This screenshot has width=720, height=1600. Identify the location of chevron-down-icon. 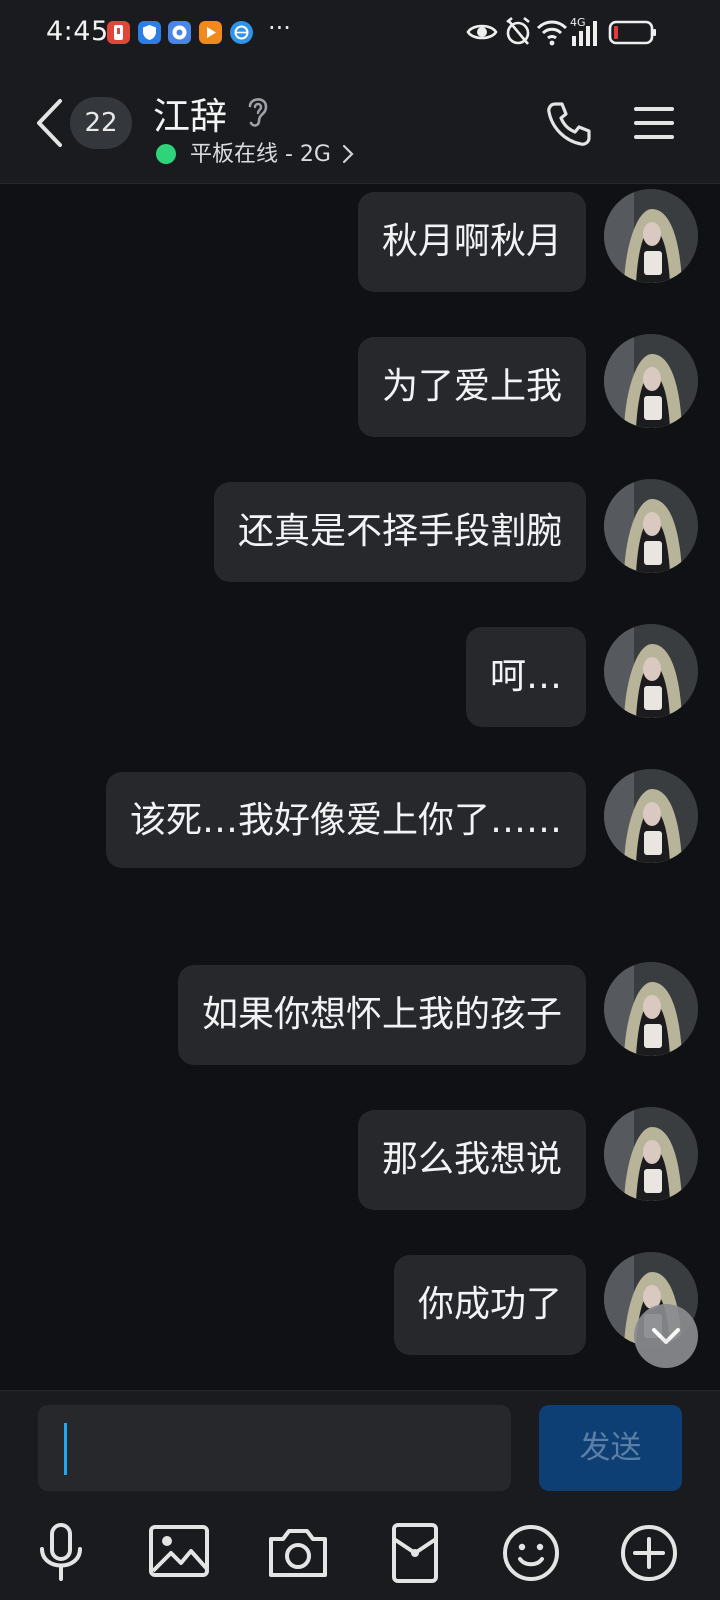
(666, 1336).